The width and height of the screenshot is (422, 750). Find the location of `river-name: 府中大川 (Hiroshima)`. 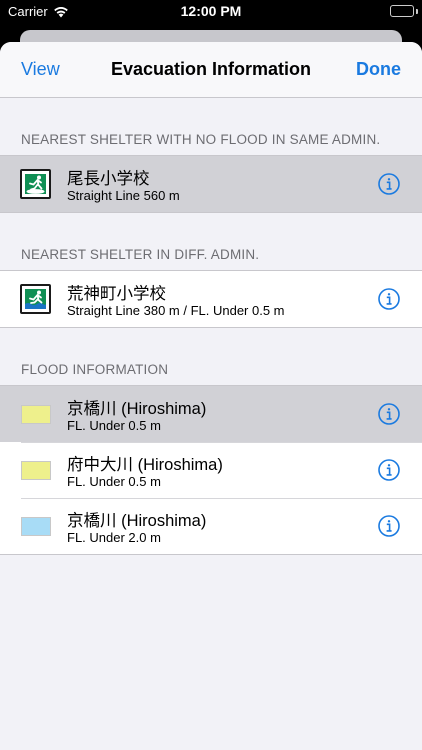

river-name: 府中大川 (Hiroshima) is located at coordinates (145, 465).